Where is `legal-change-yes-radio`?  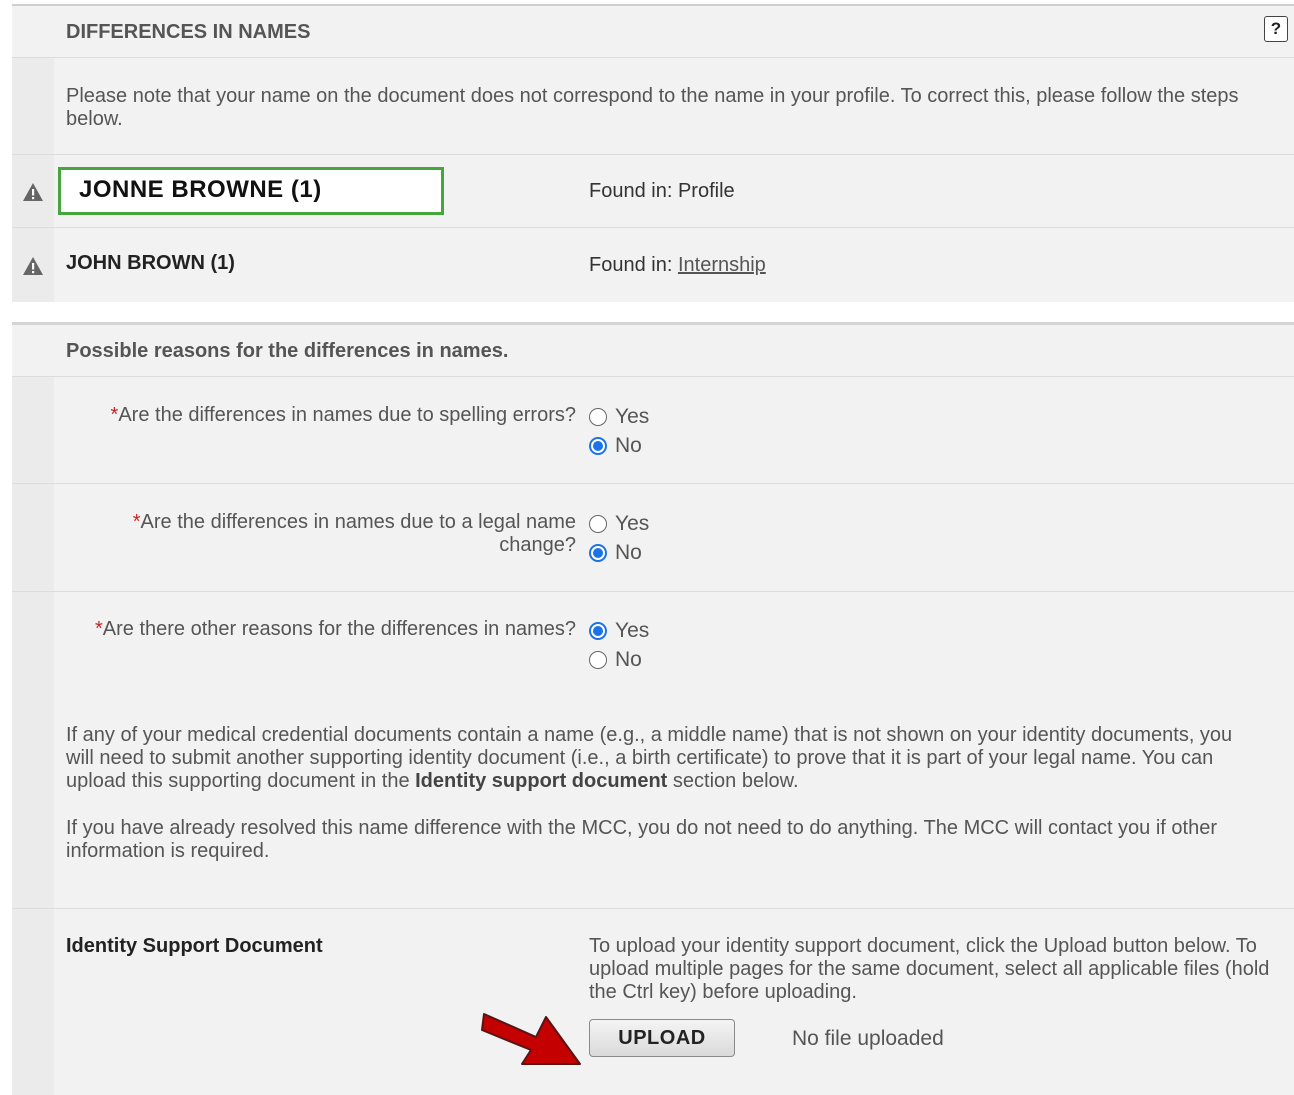 legal-change-yes-radio is located at coordinates (598, 524).